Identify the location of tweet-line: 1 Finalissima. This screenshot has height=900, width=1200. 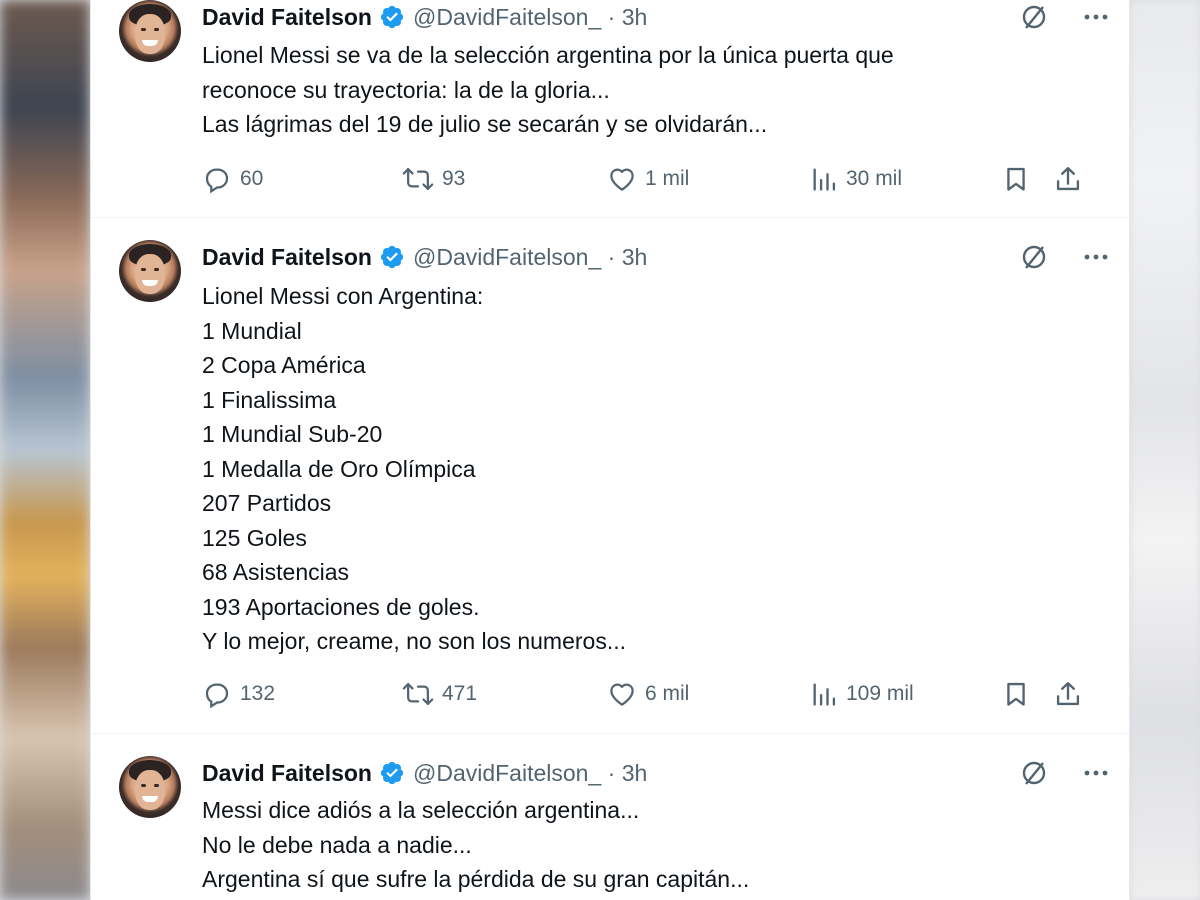
(269, 399).